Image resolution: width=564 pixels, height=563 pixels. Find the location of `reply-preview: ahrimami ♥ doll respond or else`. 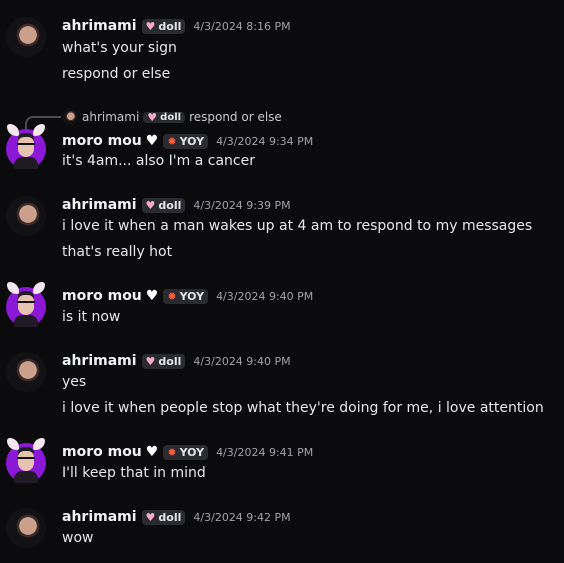

reply-preview: ahrimami ♥ doll respond or else is located at coordinates (172, 117).